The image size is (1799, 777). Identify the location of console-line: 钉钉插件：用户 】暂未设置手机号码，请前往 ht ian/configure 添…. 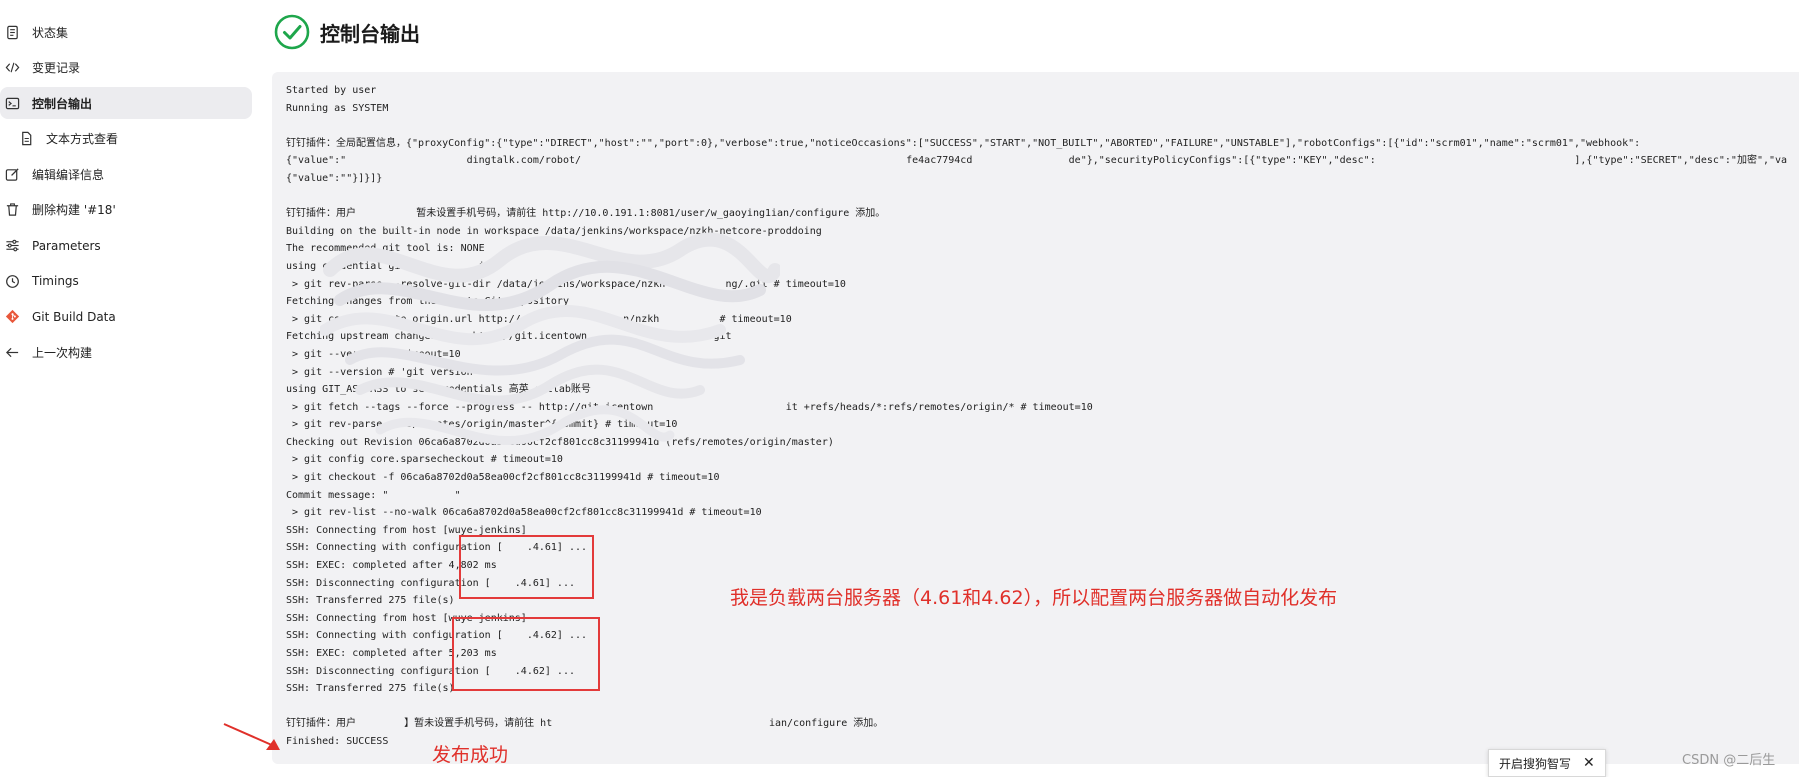
(585, 724).